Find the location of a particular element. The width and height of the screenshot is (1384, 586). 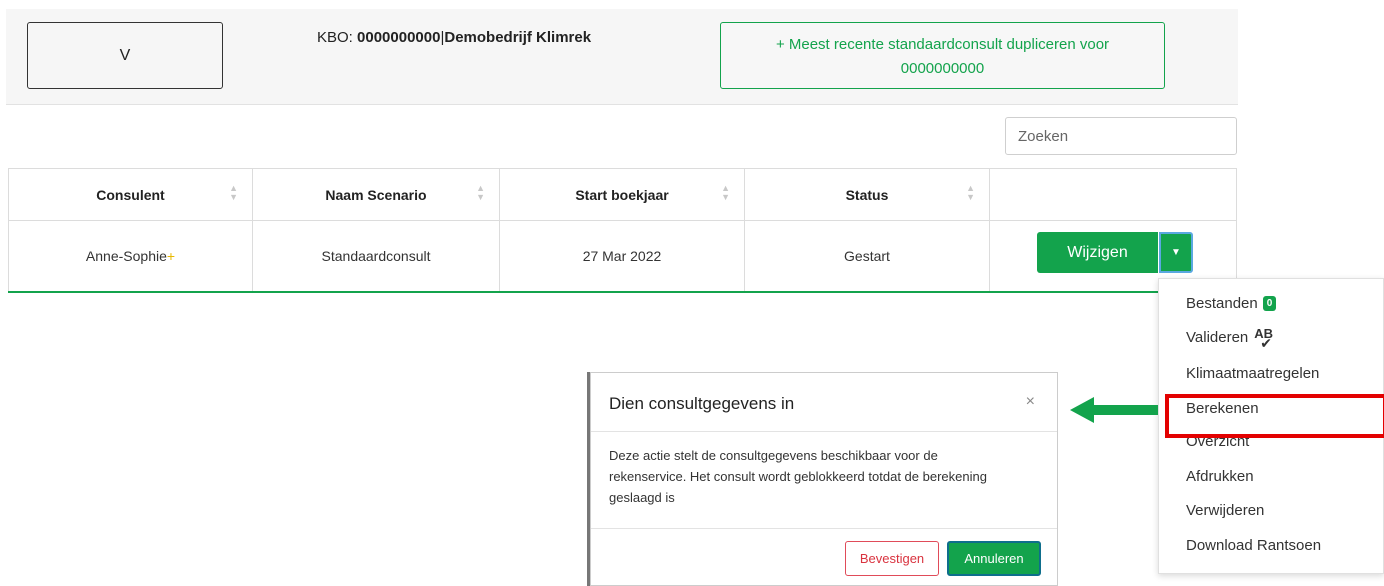

cell-consulent: Anne-Sophie+ is located at coordinates (130, 256).